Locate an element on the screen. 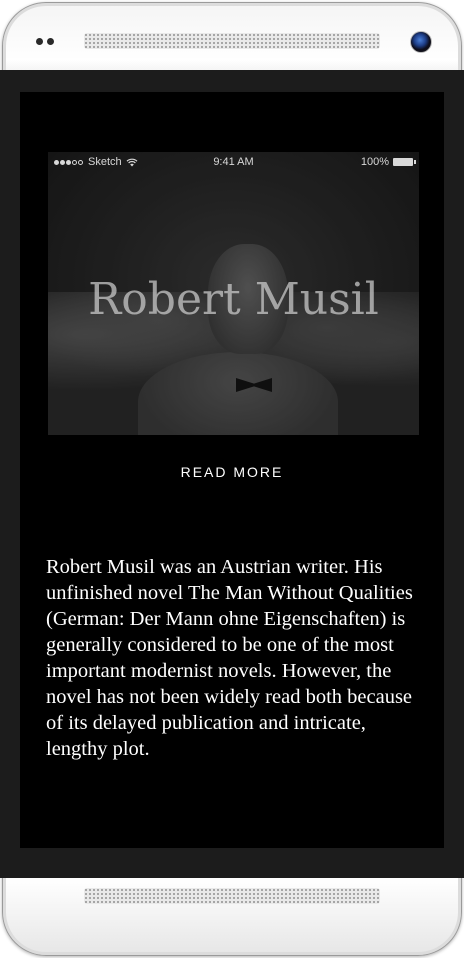  status-bar: Sketch 9:41 AM 100% is located at coordinates (233, 162).